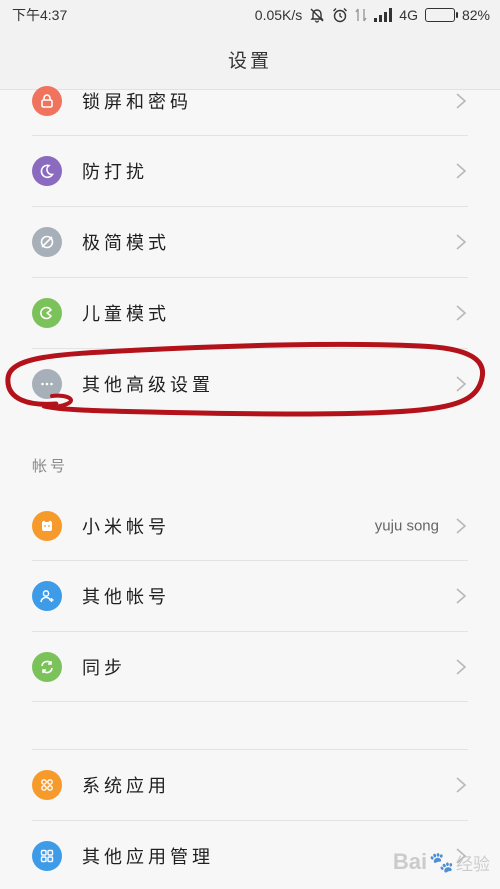  What do you see at coordinates (47, 101) in the screenshot?
I see `lock-icon` at bounding box center [47, 101].